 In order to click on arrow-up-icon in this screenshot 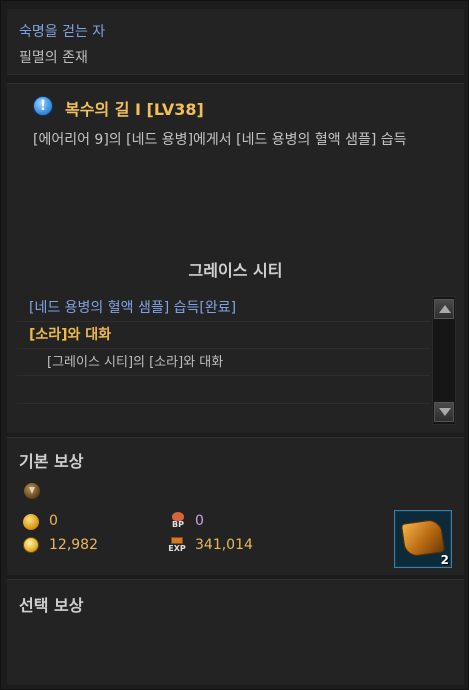, I will do `click(445, 309)`.